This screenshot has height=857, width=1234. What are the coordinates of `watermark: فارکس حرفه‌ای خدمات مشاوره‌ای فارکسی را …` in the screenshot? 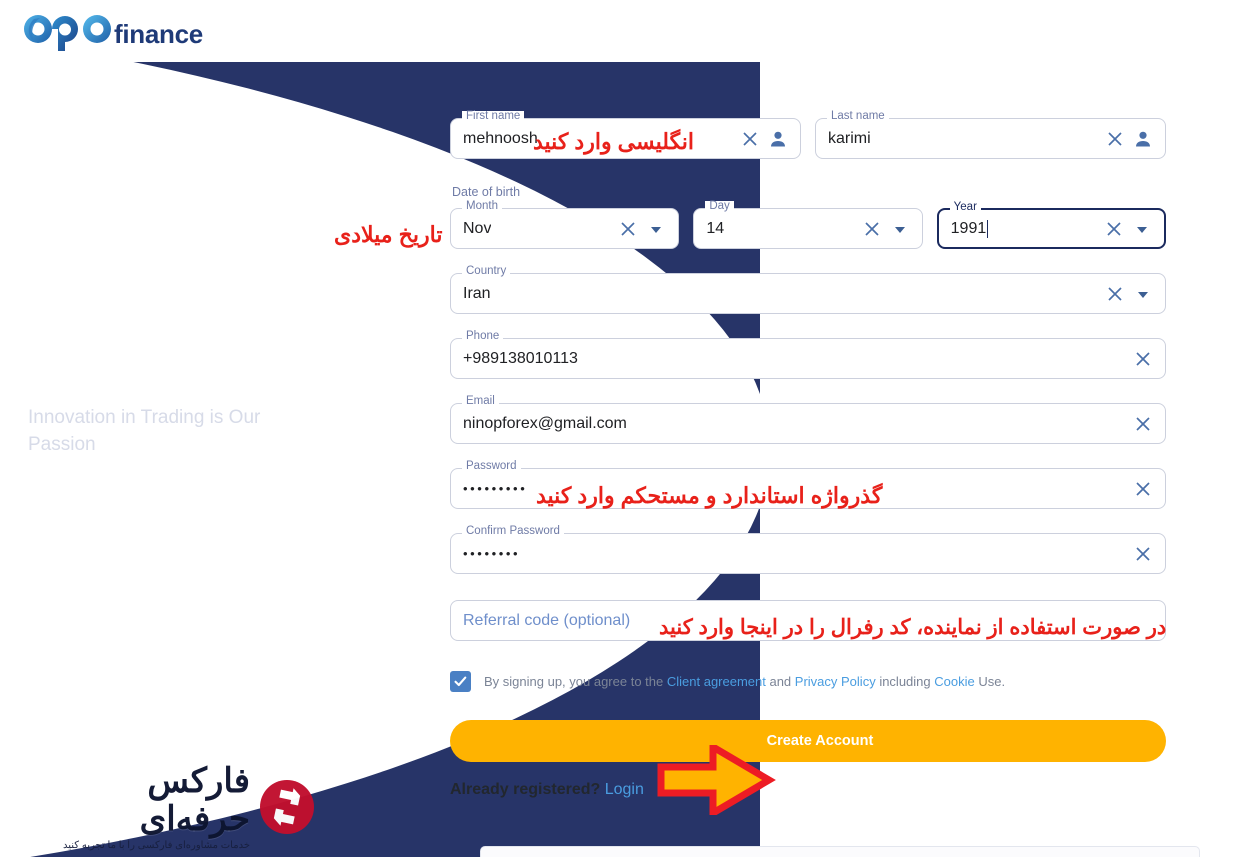 It's located at (173, 807).